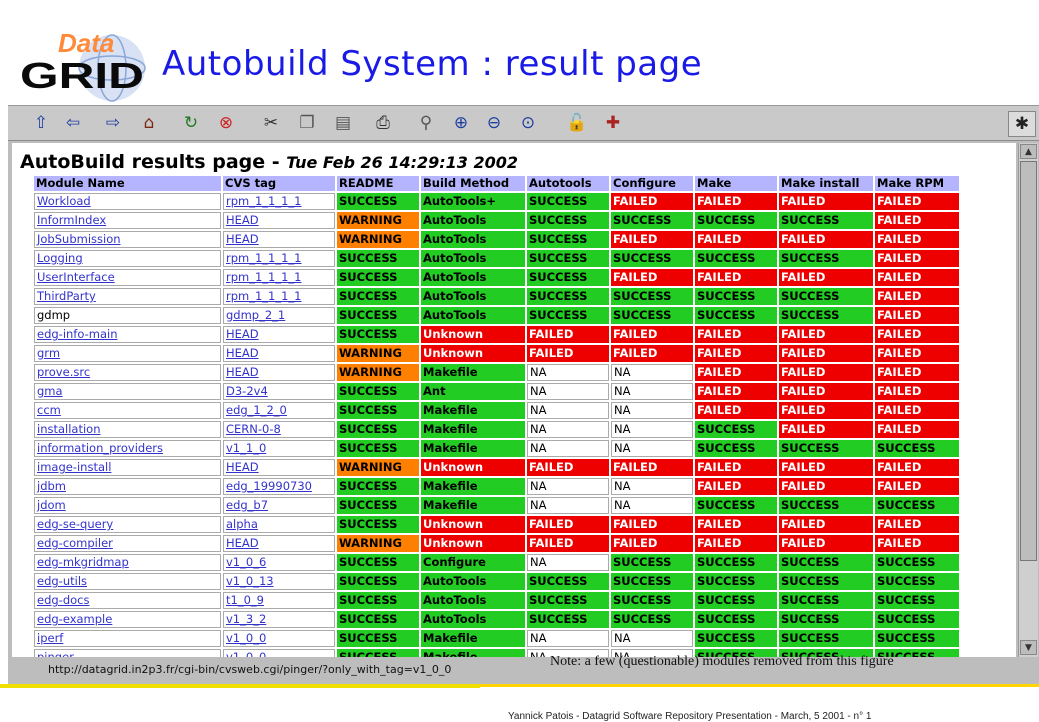 This screenshot has height=722, width=1039. I want to click on cvs-tag-link: CERN-0-8, so click(279, 429).